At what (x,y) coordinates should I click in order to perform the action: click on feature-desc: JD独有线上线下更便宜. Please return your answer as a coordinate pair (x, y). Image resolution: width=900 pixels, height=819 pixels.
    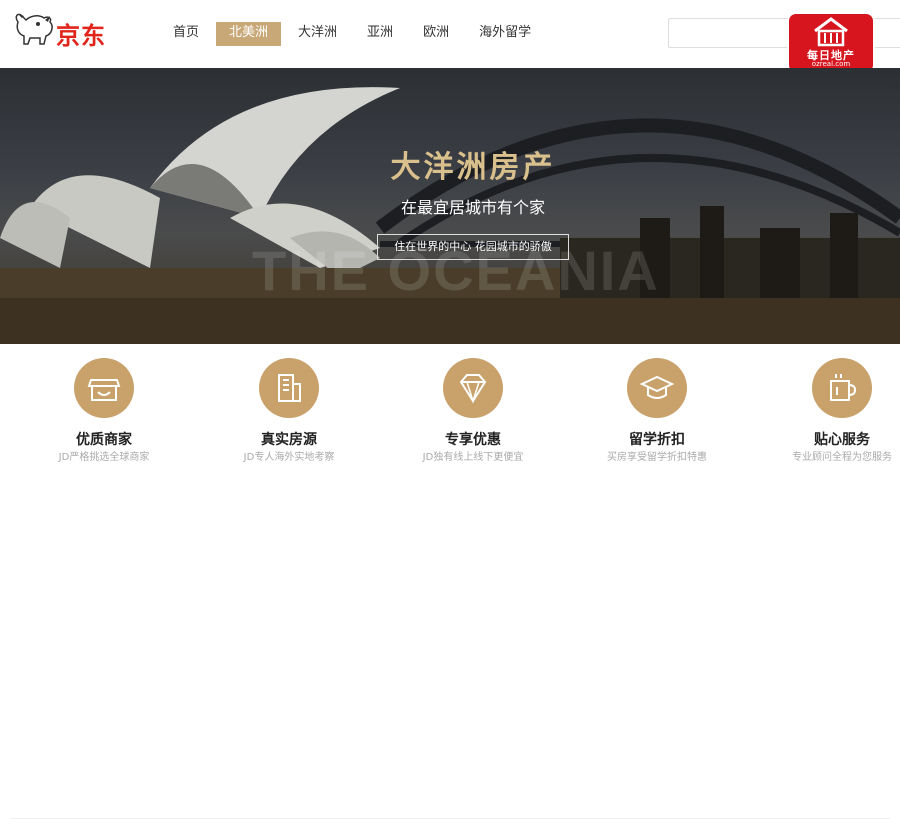
    Looking at the image, I should click on (473, 457).